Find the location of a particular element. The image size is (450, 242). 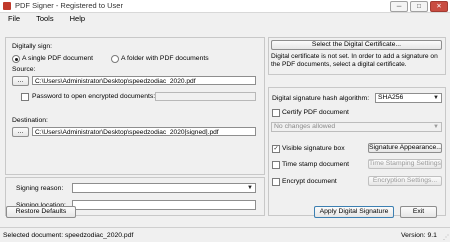

destination-label: Destination: is located at coordinates (30, 120).